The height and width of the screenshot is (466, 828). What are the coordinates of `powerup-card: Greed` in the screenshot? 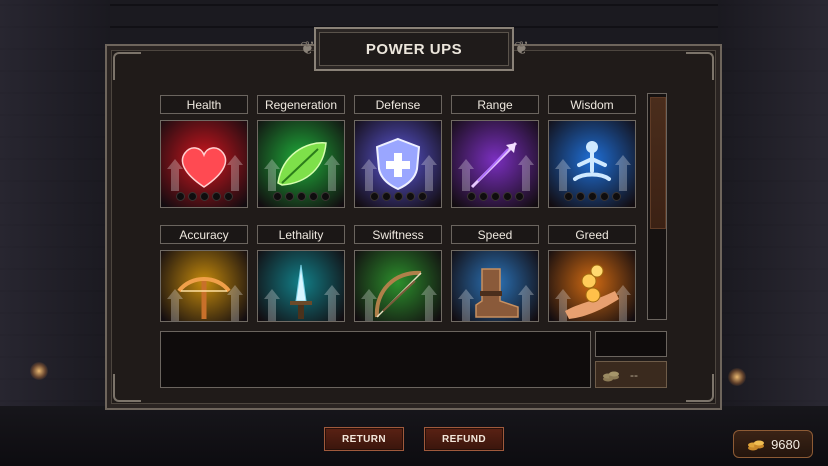 It's located at (592, 273).